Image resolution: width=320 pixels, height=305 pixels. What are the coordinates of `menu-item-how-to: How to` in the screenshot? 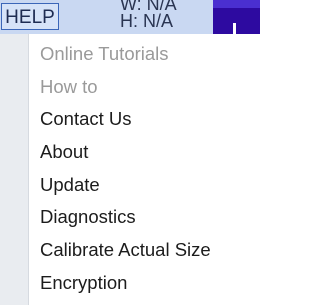 It's located at (130, 87).